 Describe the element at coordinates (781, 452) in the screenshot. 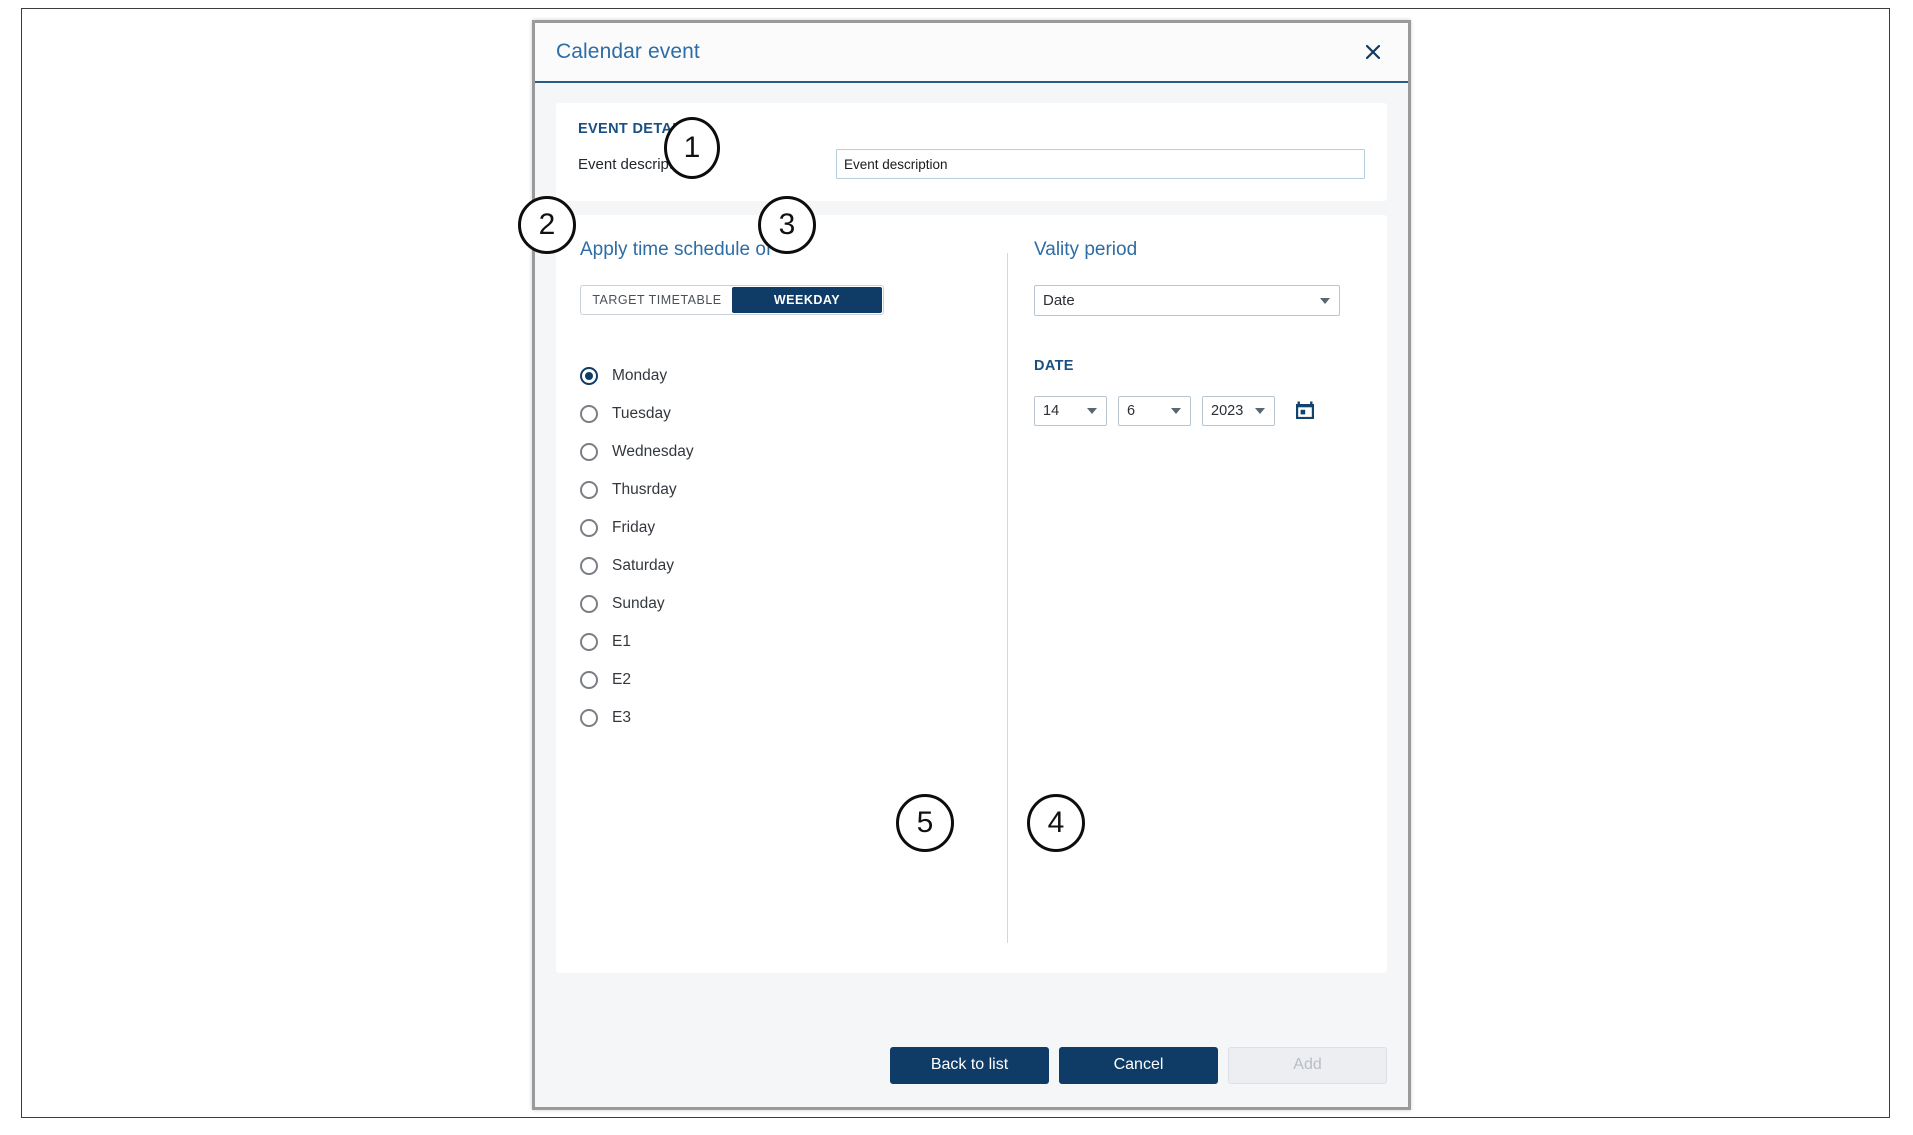

I see `radio-wednesday: Wednesday` at that location.